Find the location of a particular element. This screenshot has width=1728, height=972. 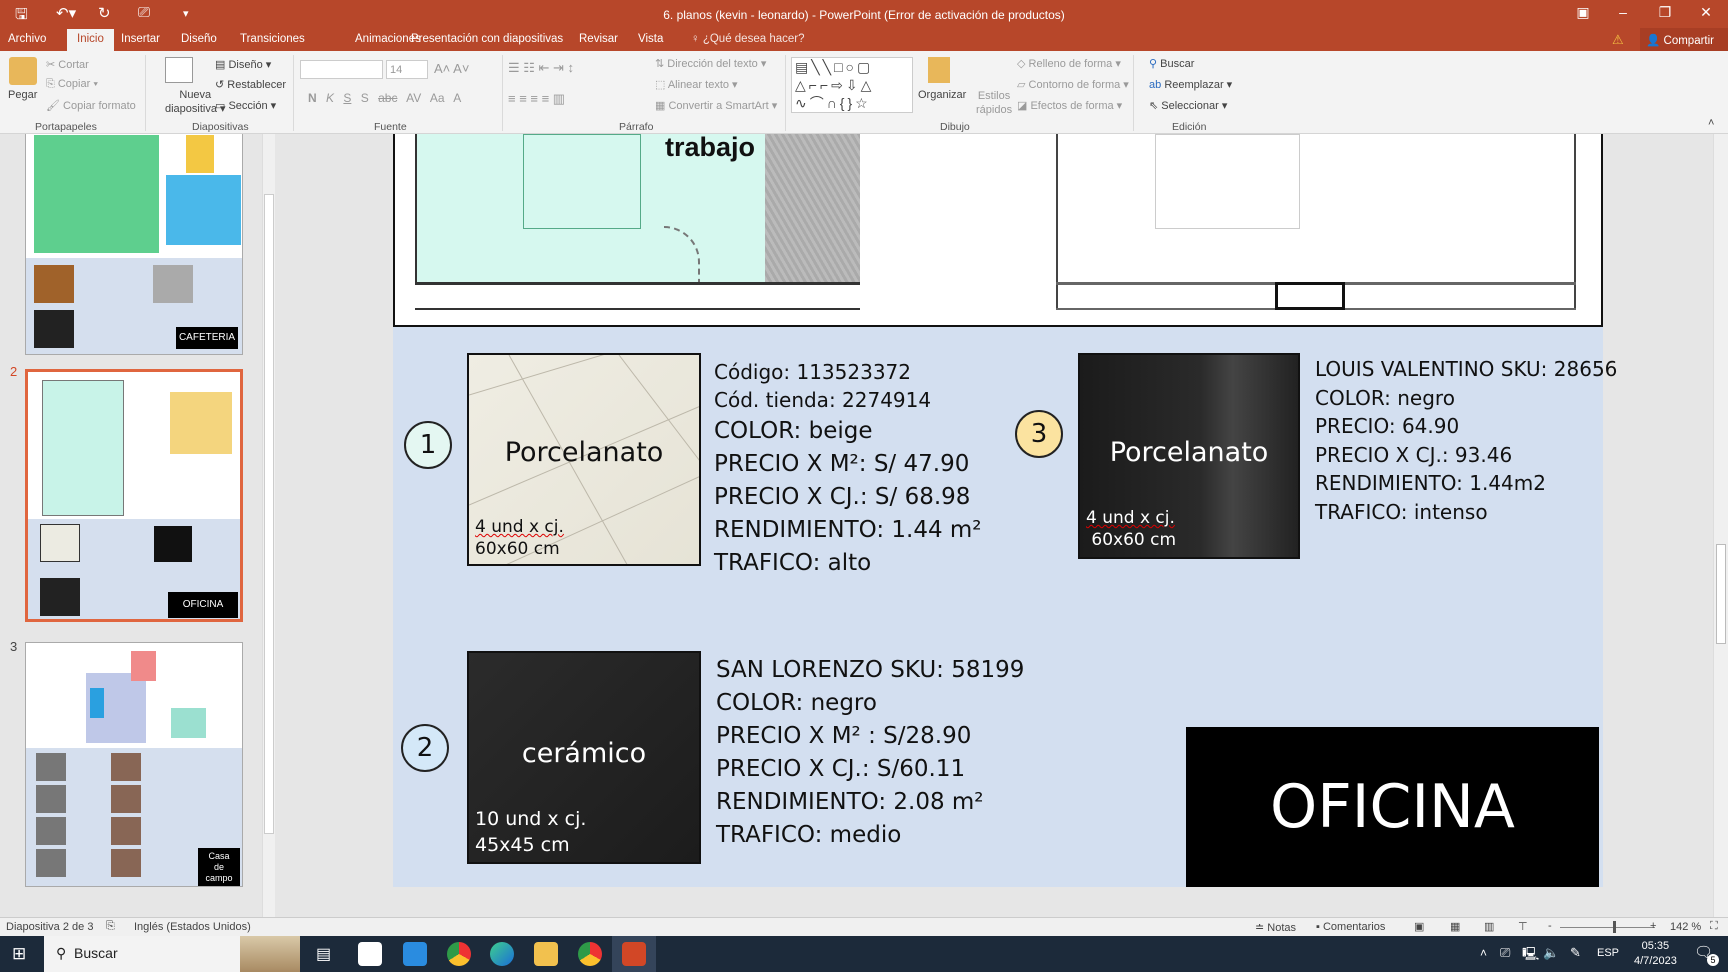

font-format-buttons: N K S S abc AV Aa A is located at coordinates (384, 98).